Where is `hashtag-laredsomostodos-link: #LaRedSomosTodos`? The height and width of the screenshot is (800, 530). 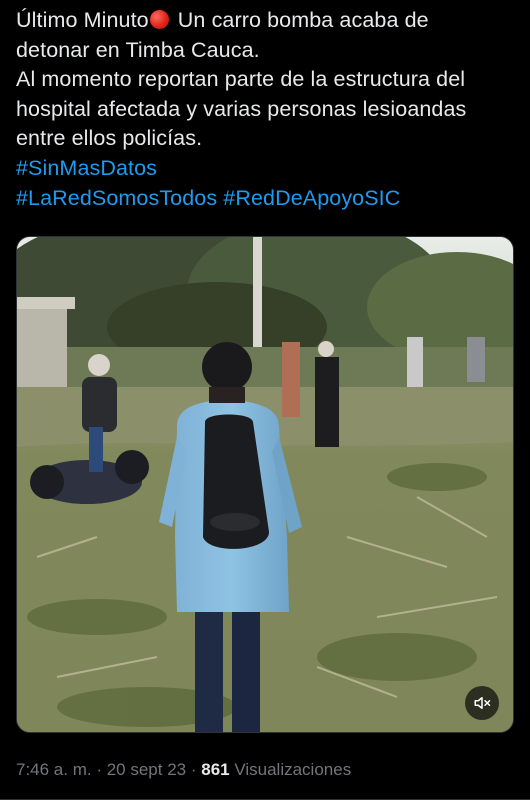
hashtag-laredsomostodos-link: #LaRedSomosTodos is located at coordinates (116, 198).